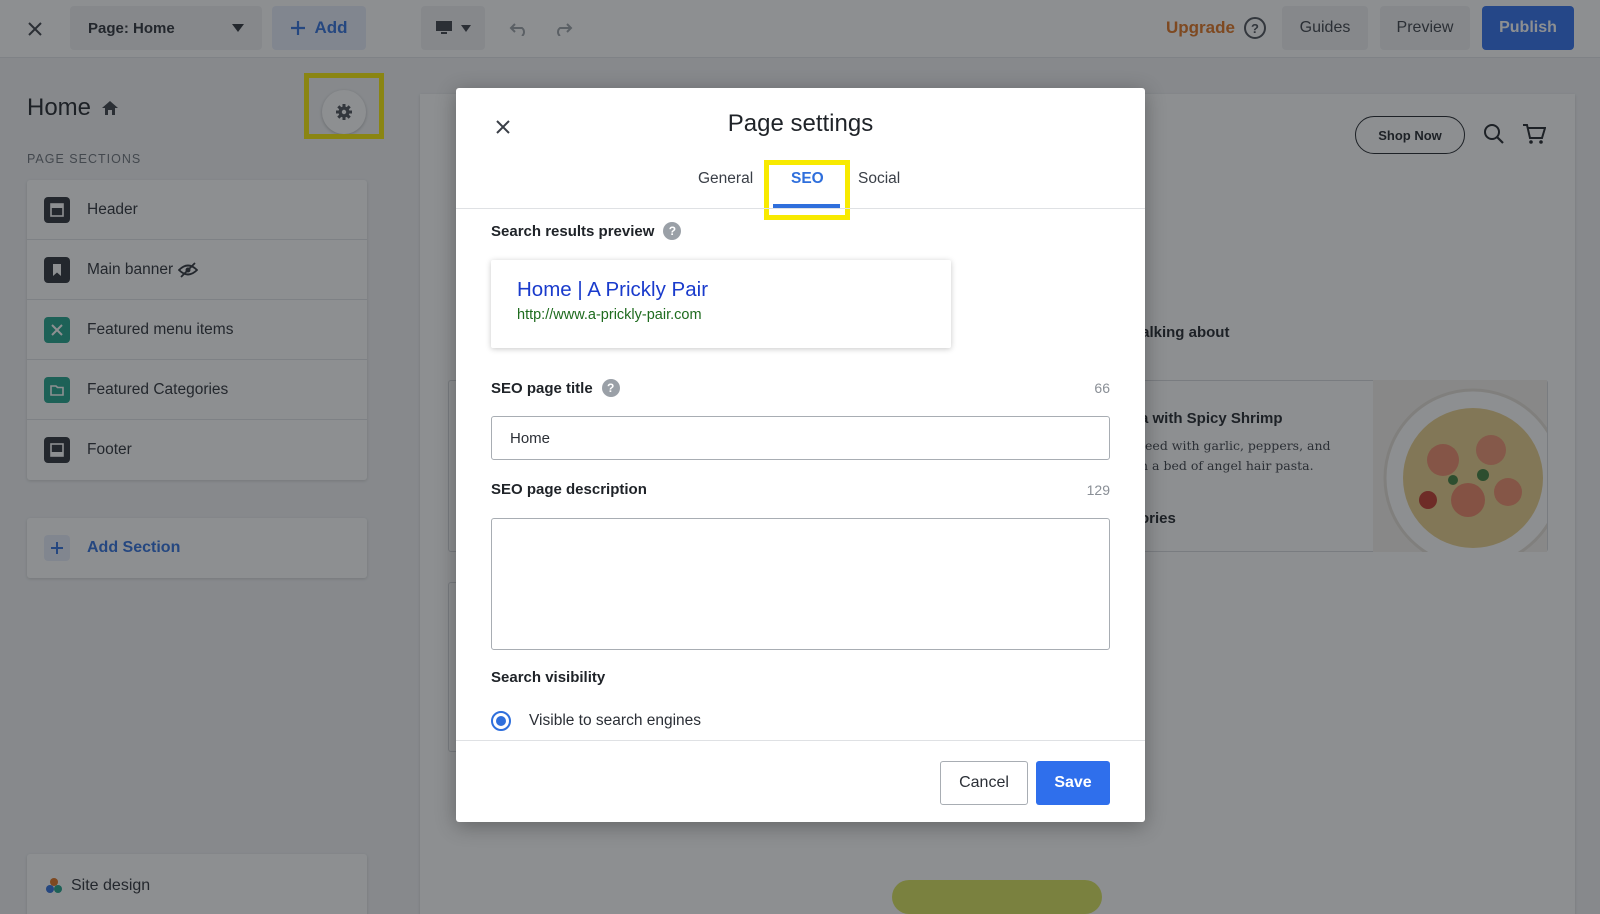 The width and height of the screenshot is (1600, 914). What do you see at coordinates (613, 289) in the screenshot?
I see `serp-title: Home | A Prickly Pair` at bounding box center [613, 289].